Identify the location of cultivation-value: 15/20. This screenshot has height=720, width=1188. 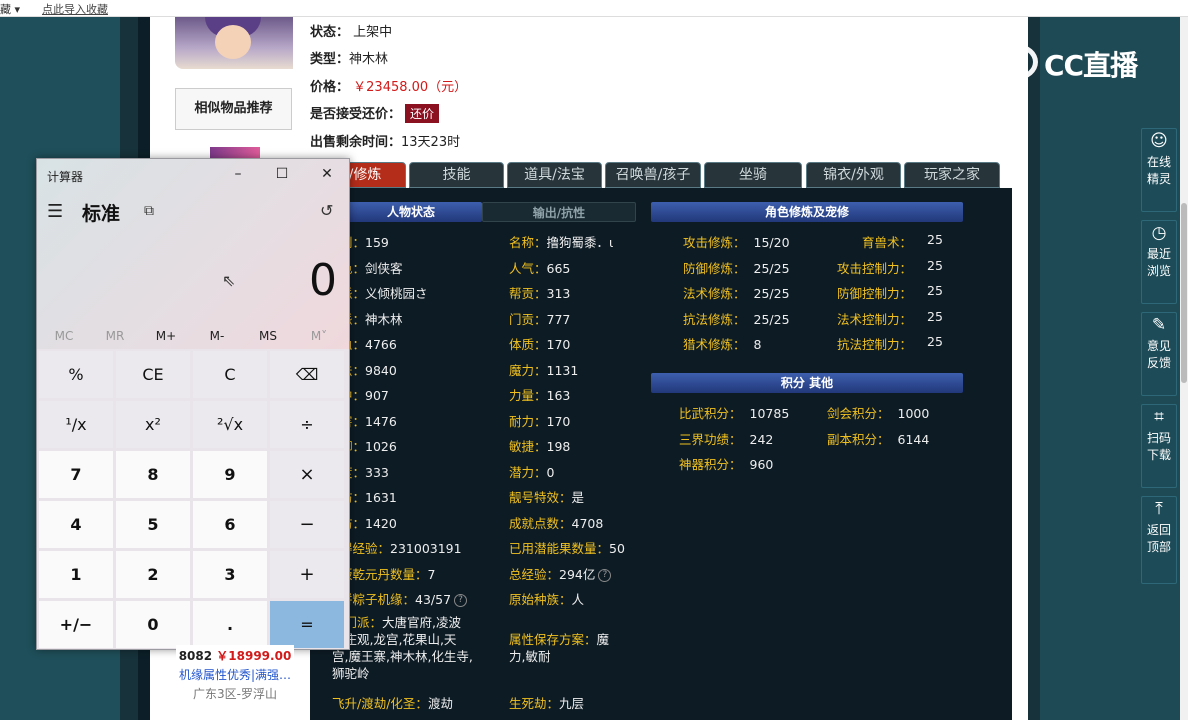
(771, 242).